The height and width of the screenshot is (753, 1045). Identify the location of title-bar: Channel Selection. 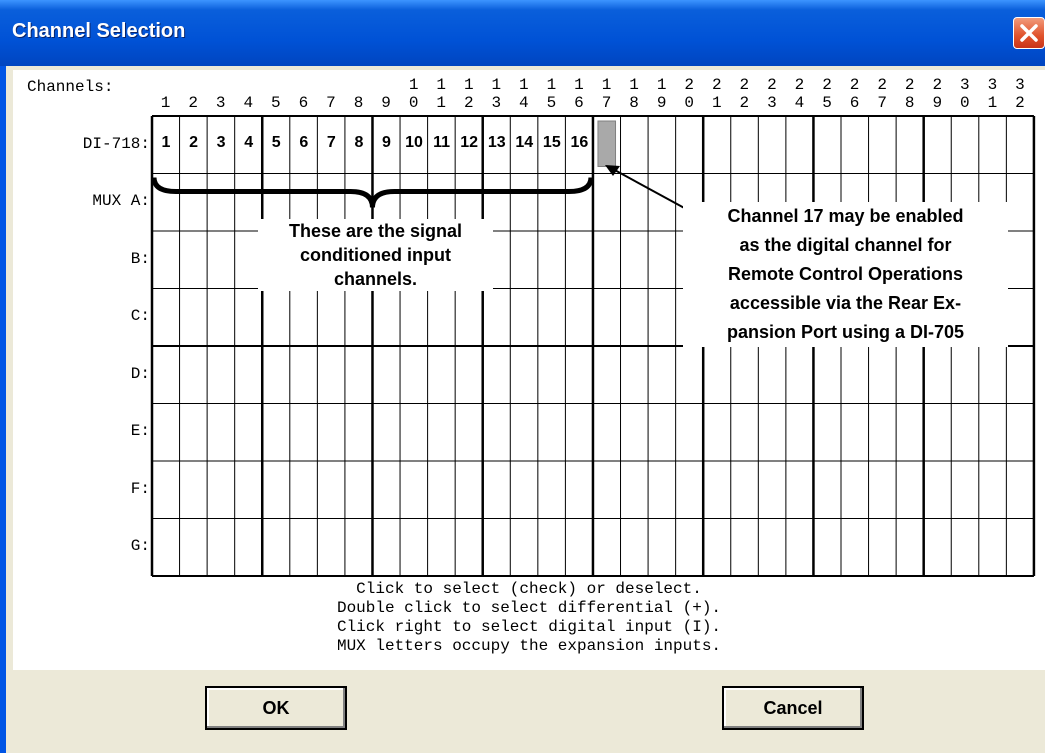
(522, 33).